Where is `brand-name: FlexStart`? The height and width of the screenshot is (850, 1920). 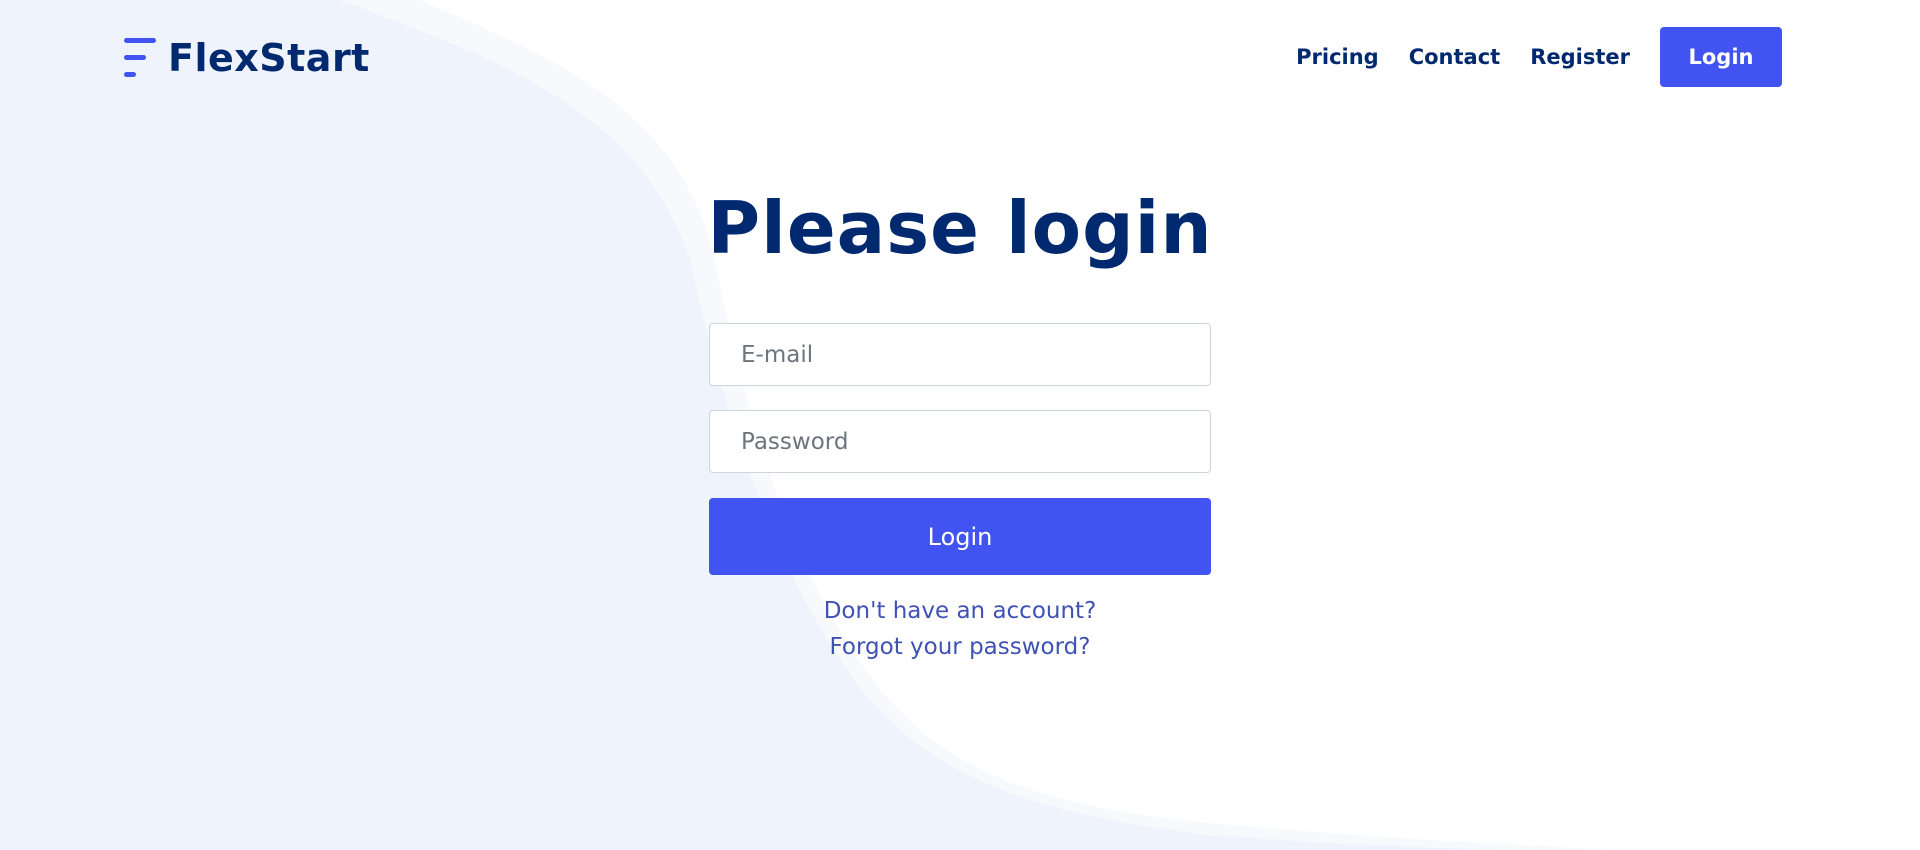 brand-name: FlexStart is located at coordinates (269, 58).